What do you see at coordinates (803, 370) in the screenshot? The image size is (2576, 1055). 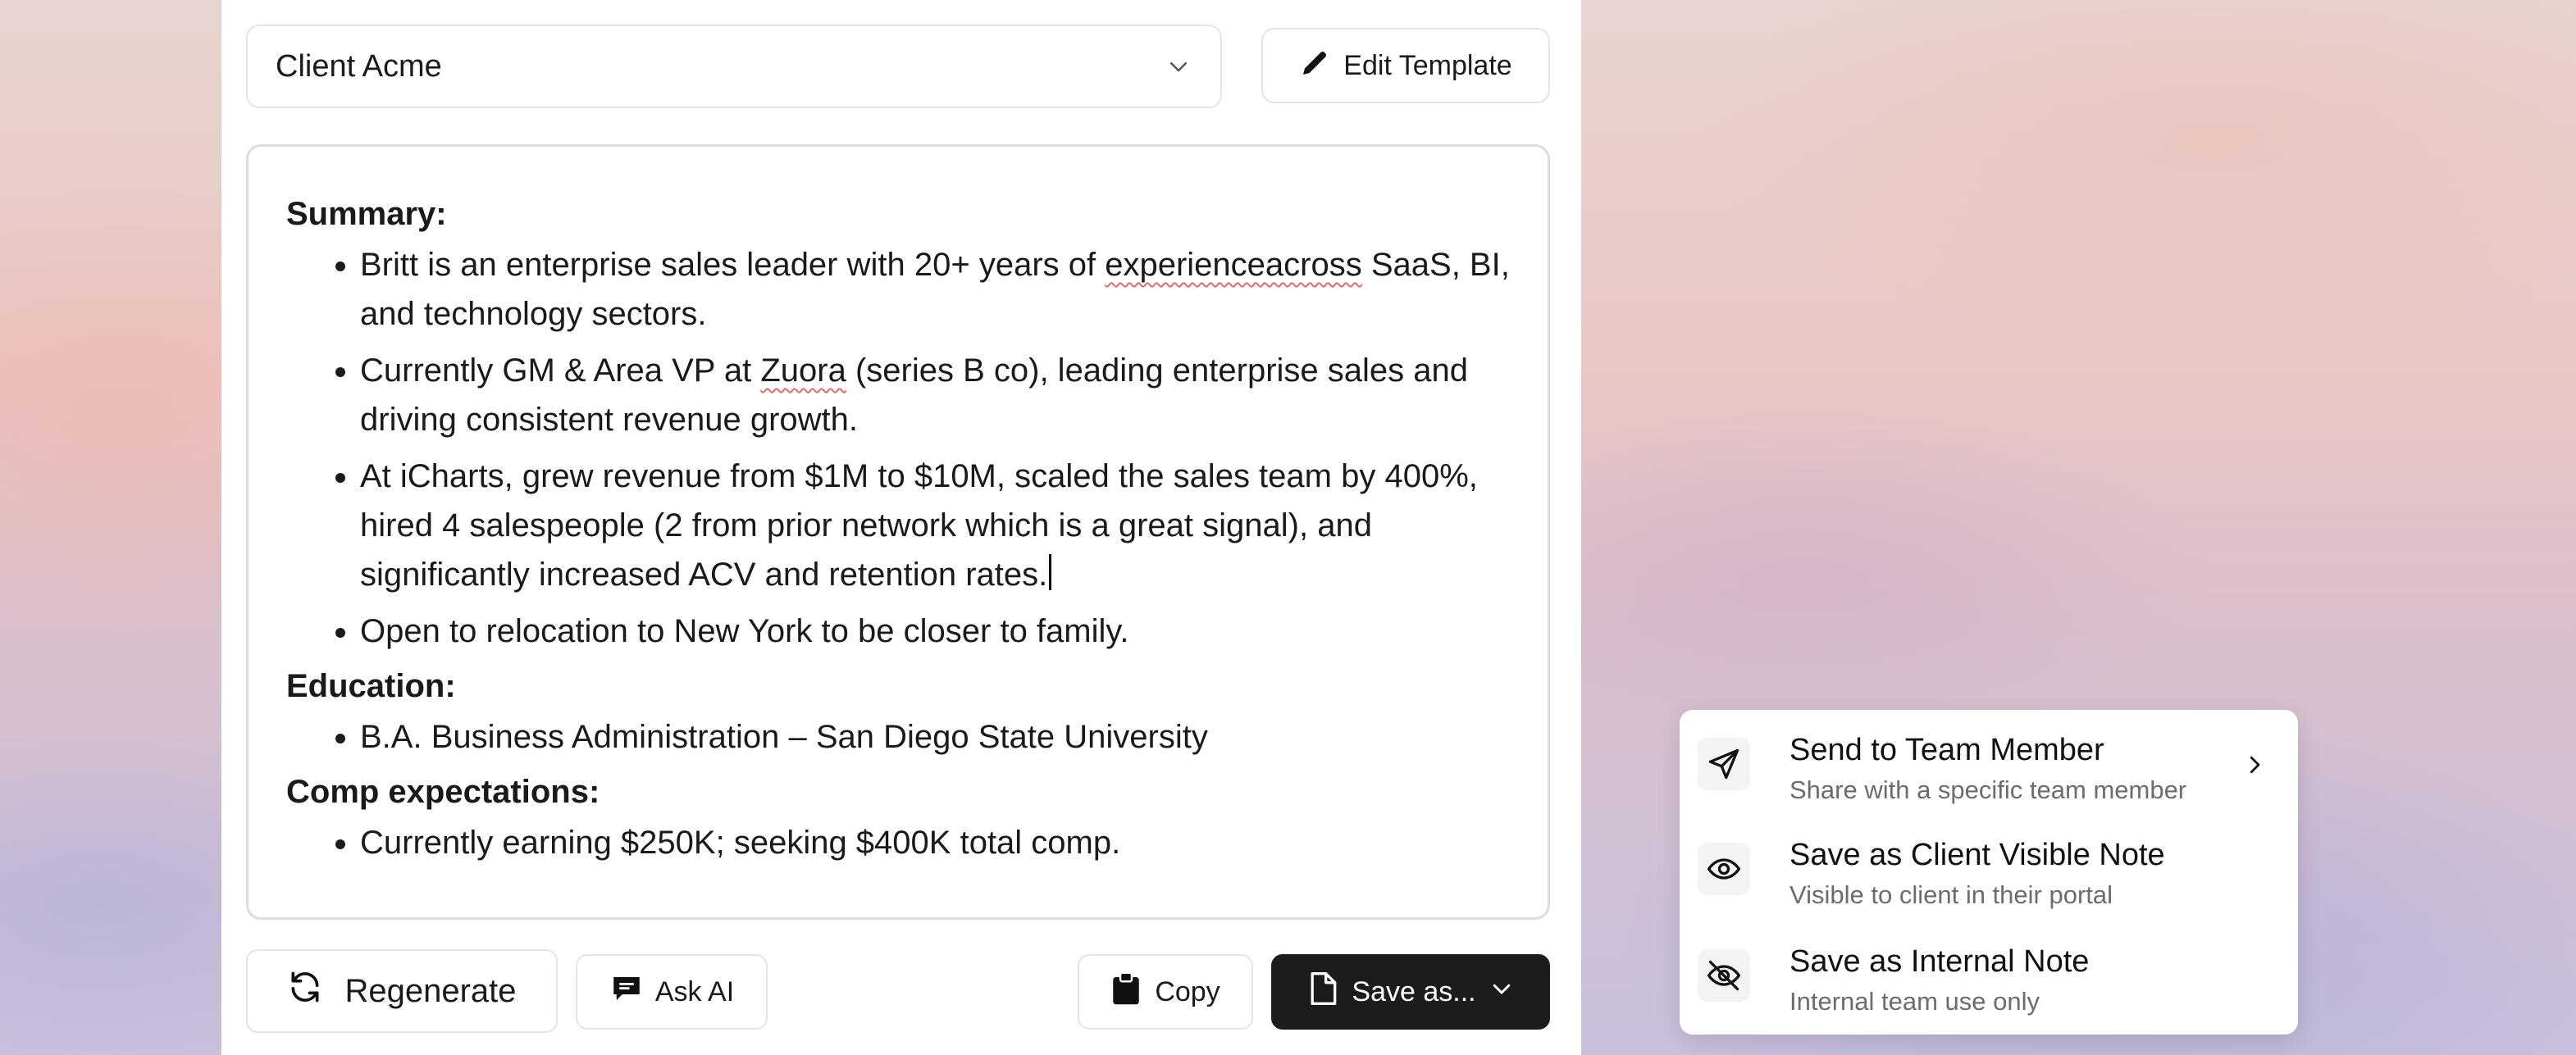 I see `spellcheck-flag: Zuora` at bounding box center [803, 370].